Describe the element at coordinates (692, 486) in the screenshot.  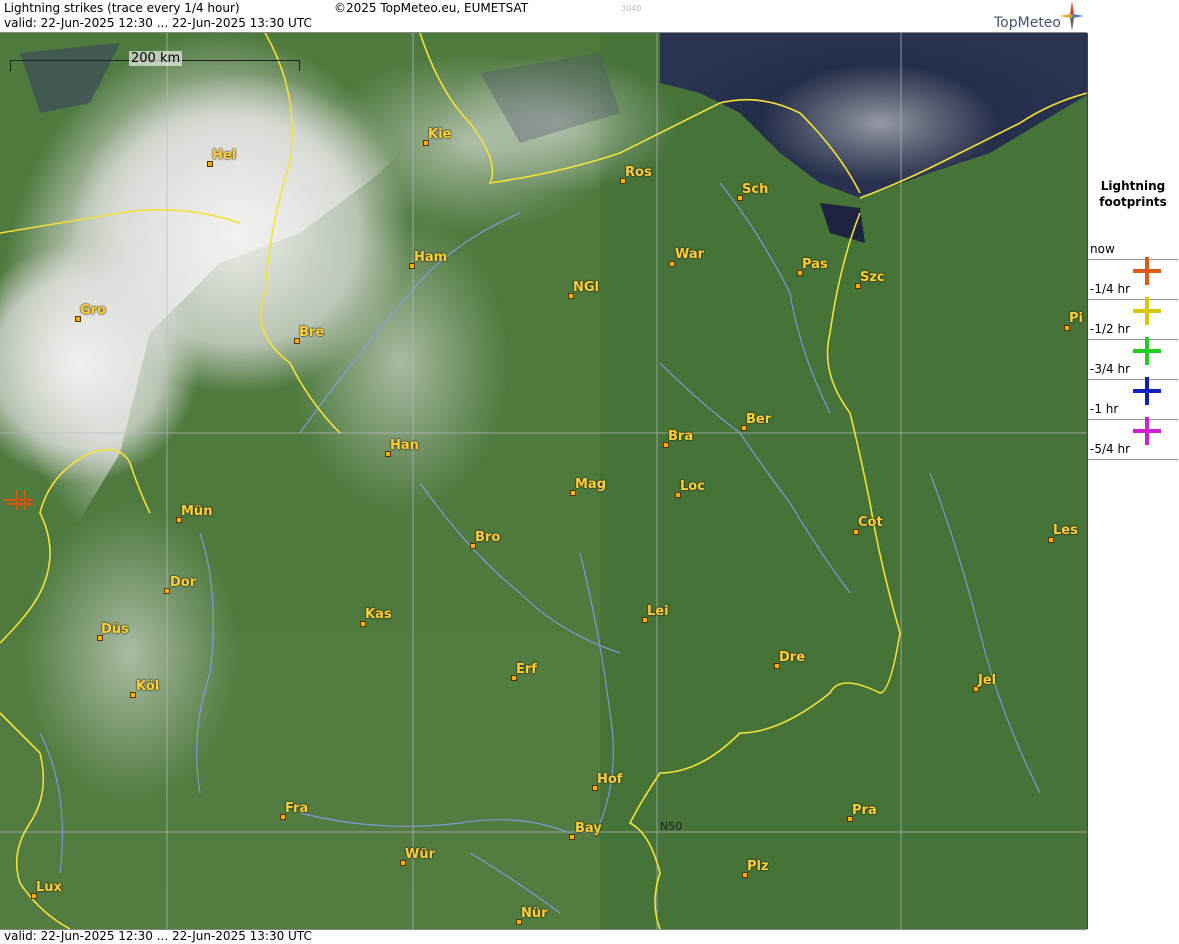
I see `city-label: Loc` at that location.